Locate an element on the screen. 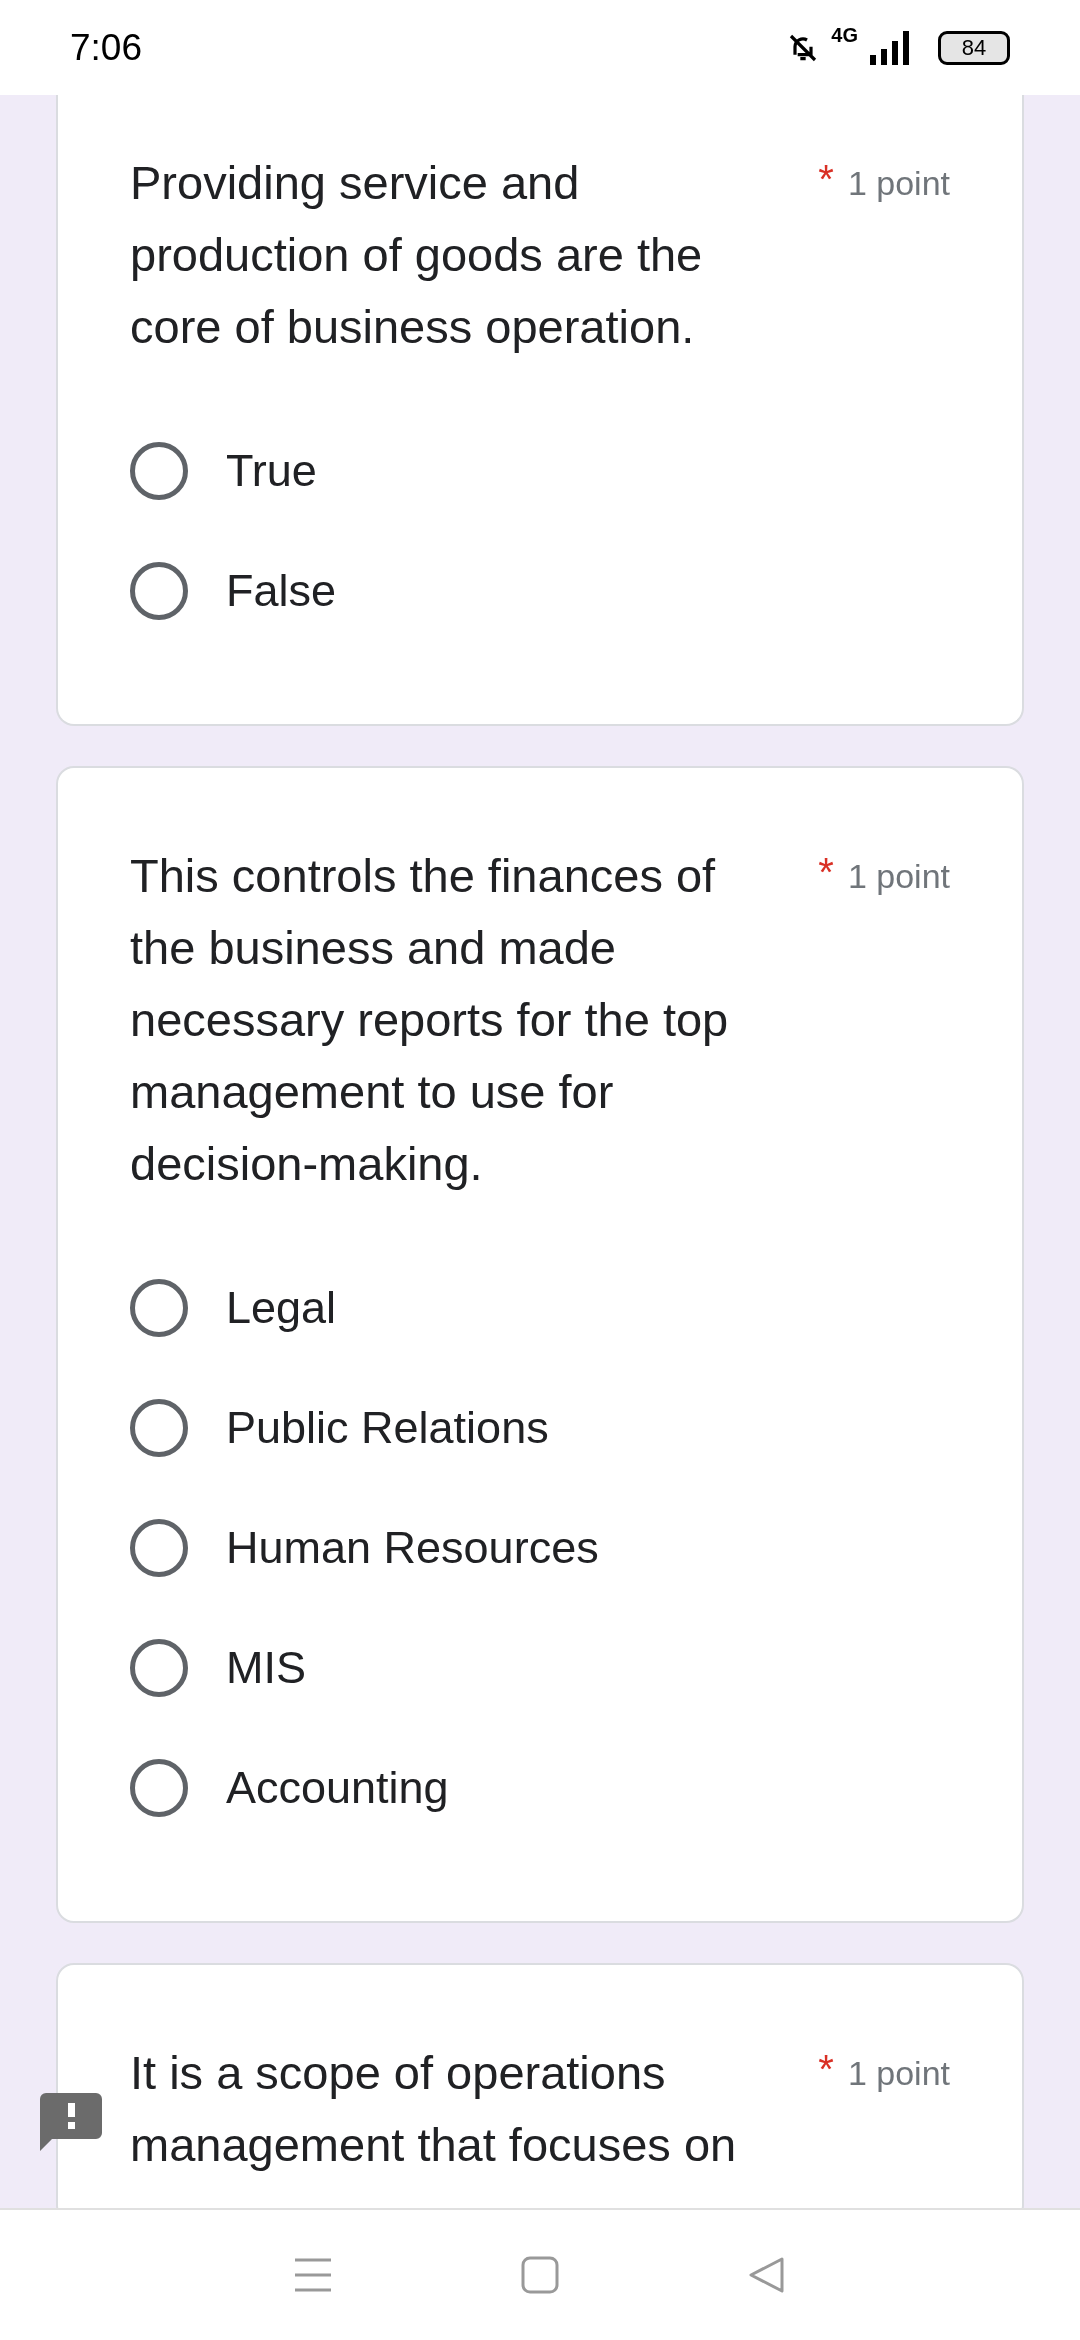  menu-icon is located at coordinates (313, 2275).